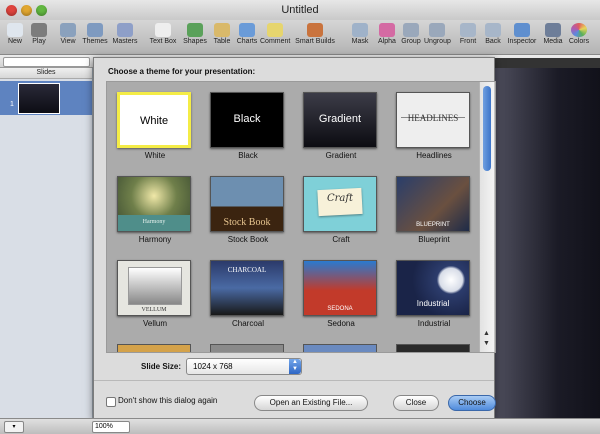 The height and width of the screenshot is (434, 600). I want to click on toolbar-alpha-label: Alpha, so click(387, 41).